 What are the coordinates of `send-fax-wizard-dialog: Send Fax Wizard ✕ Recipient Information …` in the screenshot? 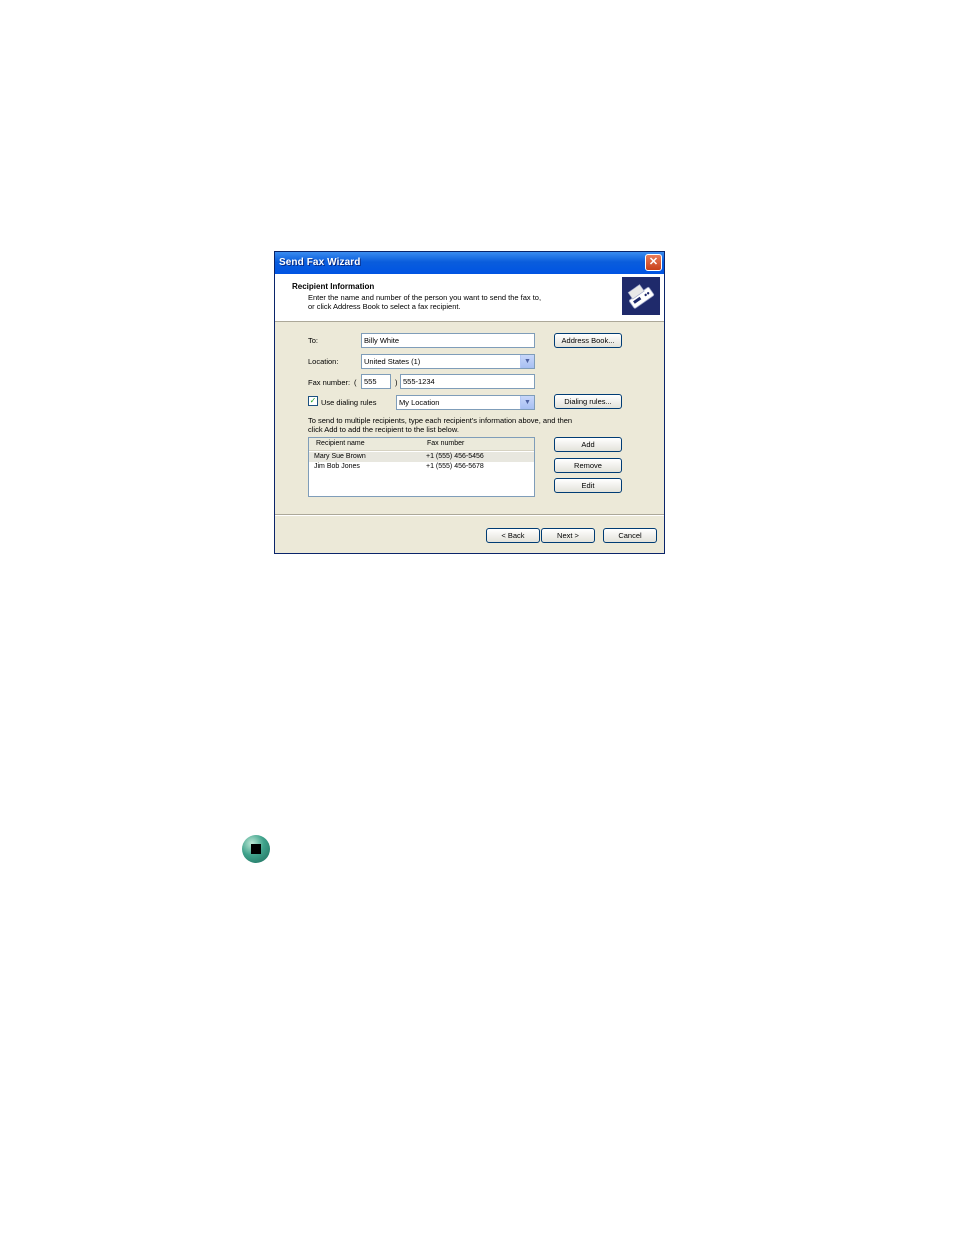 It's located at (469, 402).